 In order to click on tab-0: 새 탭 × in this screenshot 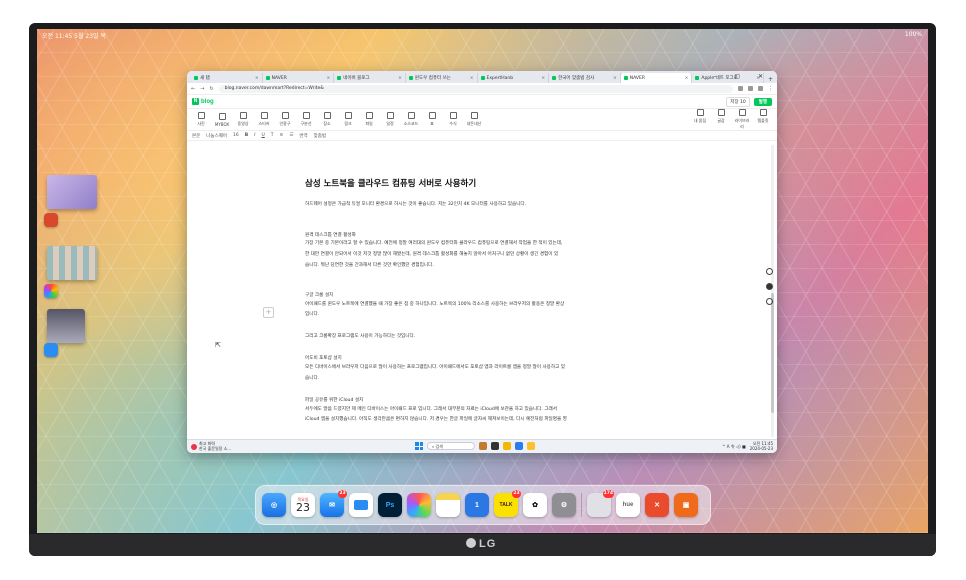, I will do `click(227, 78)`.